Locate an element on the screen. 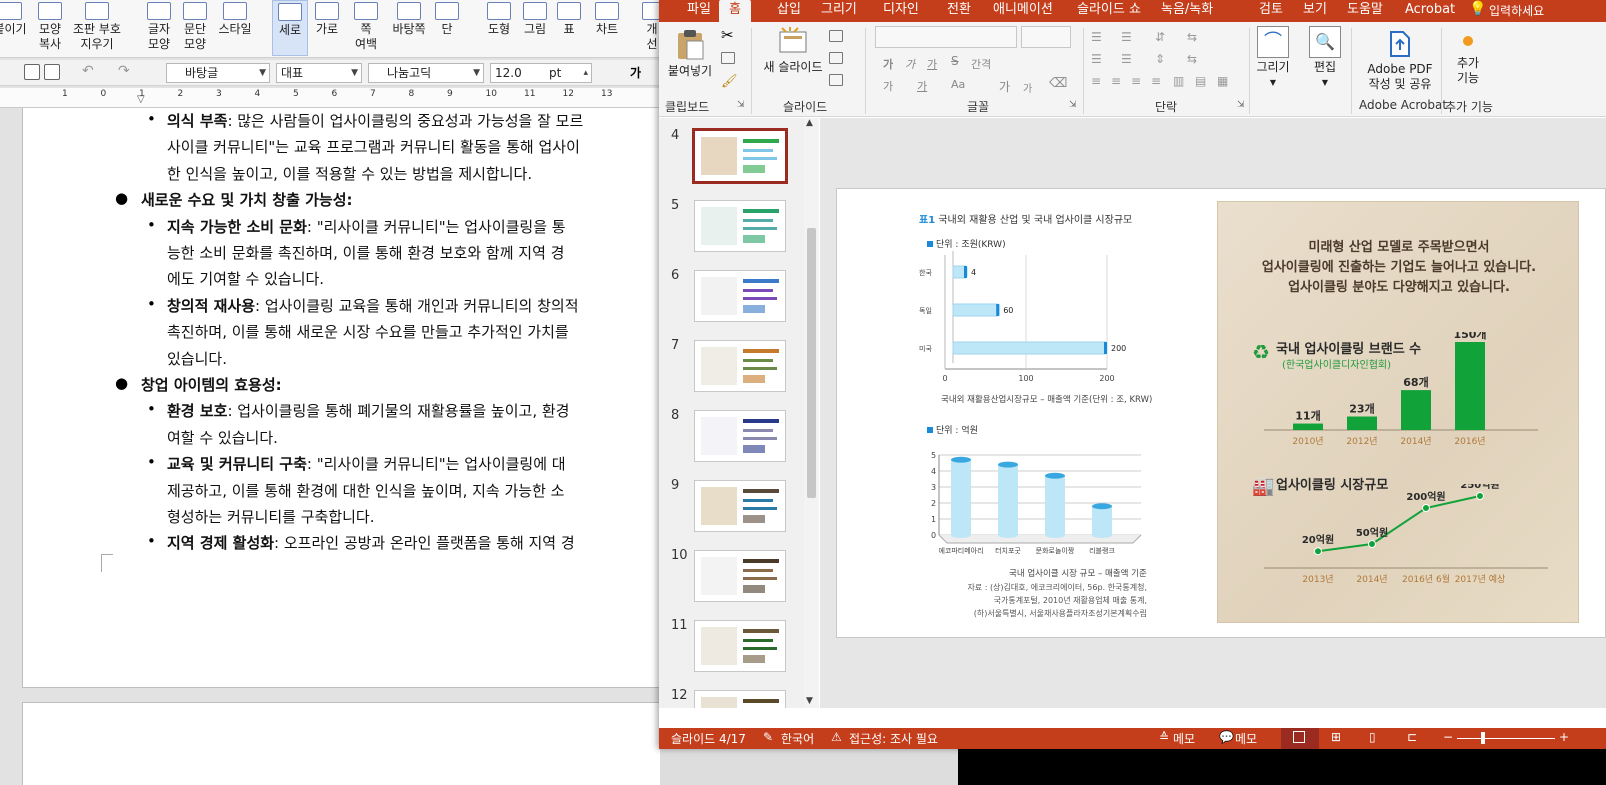 This screenshot has height=785, width=1606. hwp-page-next is located at coordinates (341, 743).